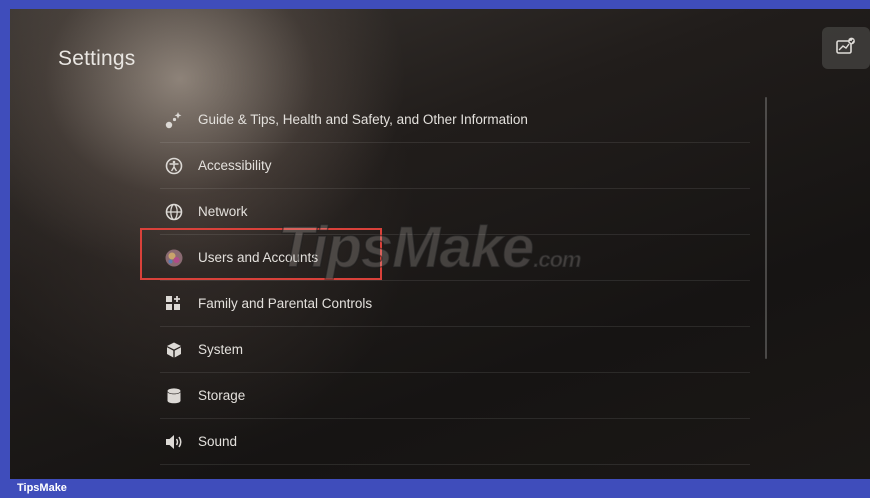 This screenshot has width=870, height=498. What do you see at coordinates (174, 166) in the screenshot?
I see `accessibility-icon` at bounding box center [174, 166].